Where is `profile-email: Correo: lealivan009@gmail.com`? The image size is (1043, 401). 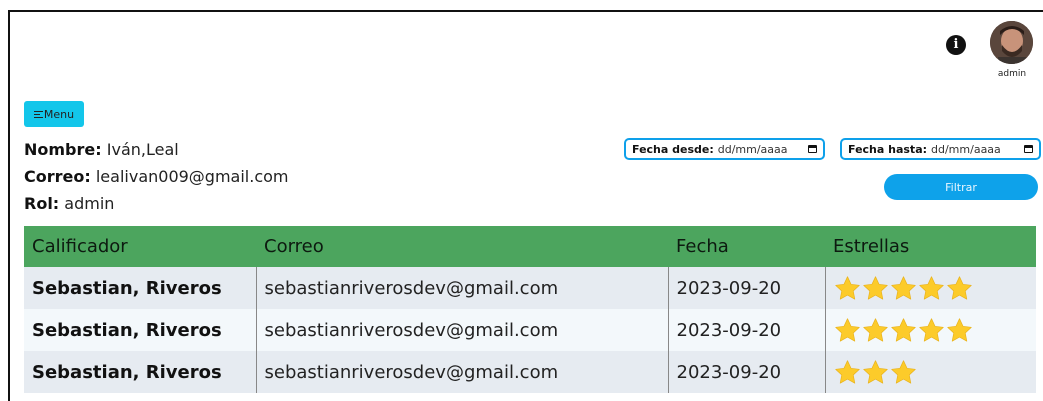 profile-email: Correo: lealivan009@gmail.com is located at coordinates (156, 176).